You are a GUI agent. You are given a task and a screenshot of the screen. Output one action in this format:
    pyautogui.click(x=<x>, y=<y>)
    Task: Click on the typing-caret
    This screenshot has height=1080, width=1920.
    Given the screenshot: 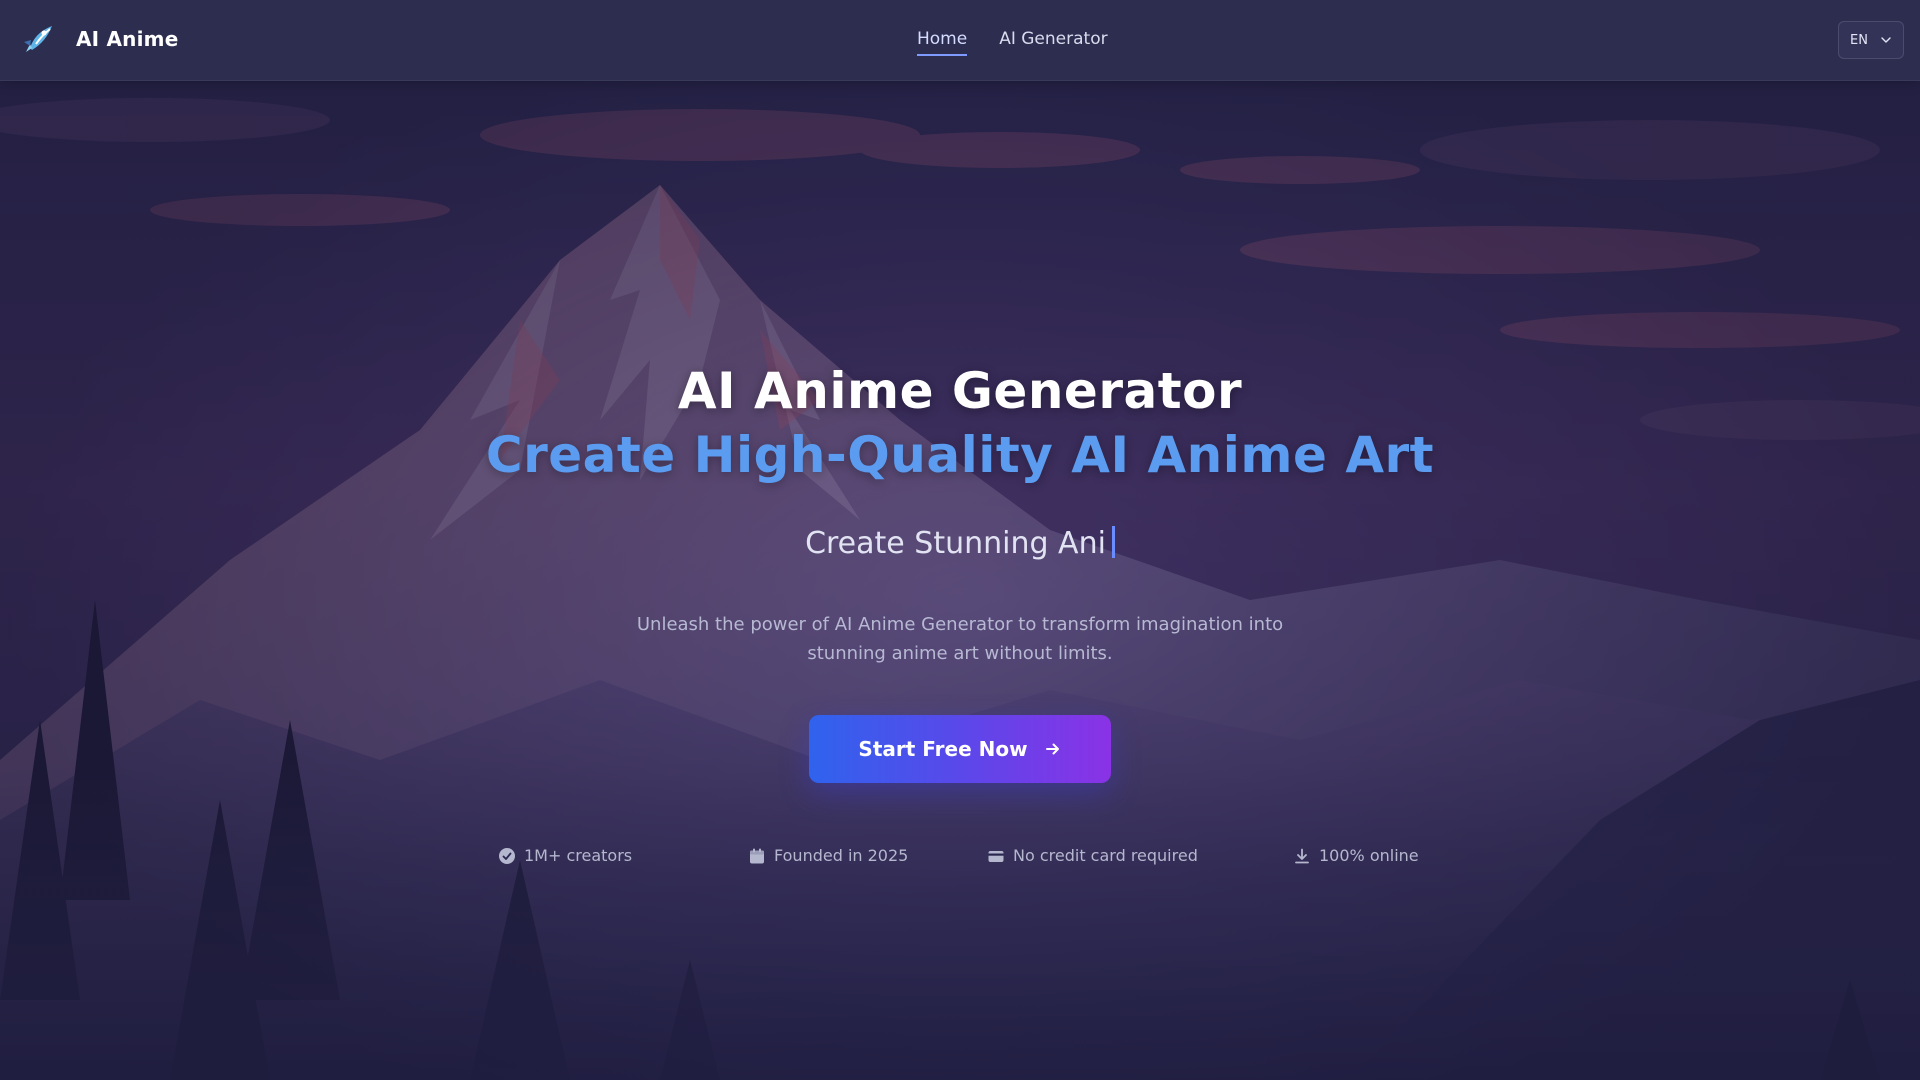 What is the action you would take?
    pyautogui.click(x=1113, y=542)
    